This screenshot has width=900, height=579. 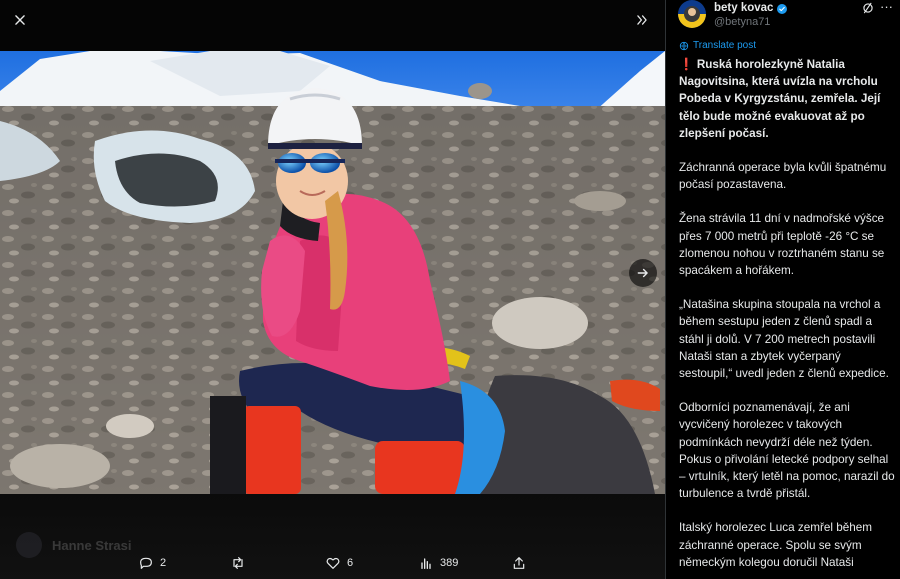 I want to click on arrow-right-icon, so click(x=642, y=273).